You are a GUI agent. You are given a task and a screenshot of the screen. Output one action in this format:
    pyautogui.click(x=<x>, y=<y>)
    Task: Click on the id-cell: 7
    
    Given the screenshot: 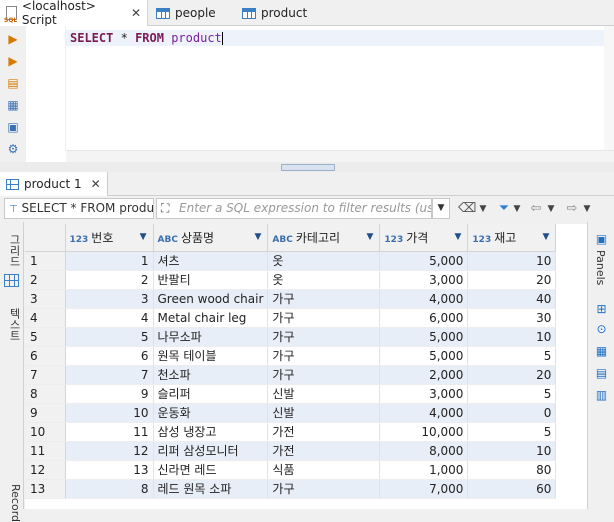 What is the action you would take?
    pyautogui.click(x=109, y=375)
    